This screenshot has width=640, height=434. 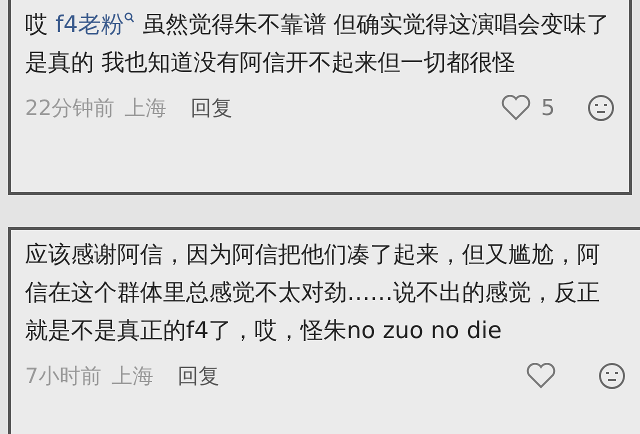 I want to click on author-link: f4老粉, so click(x=89, y=25).